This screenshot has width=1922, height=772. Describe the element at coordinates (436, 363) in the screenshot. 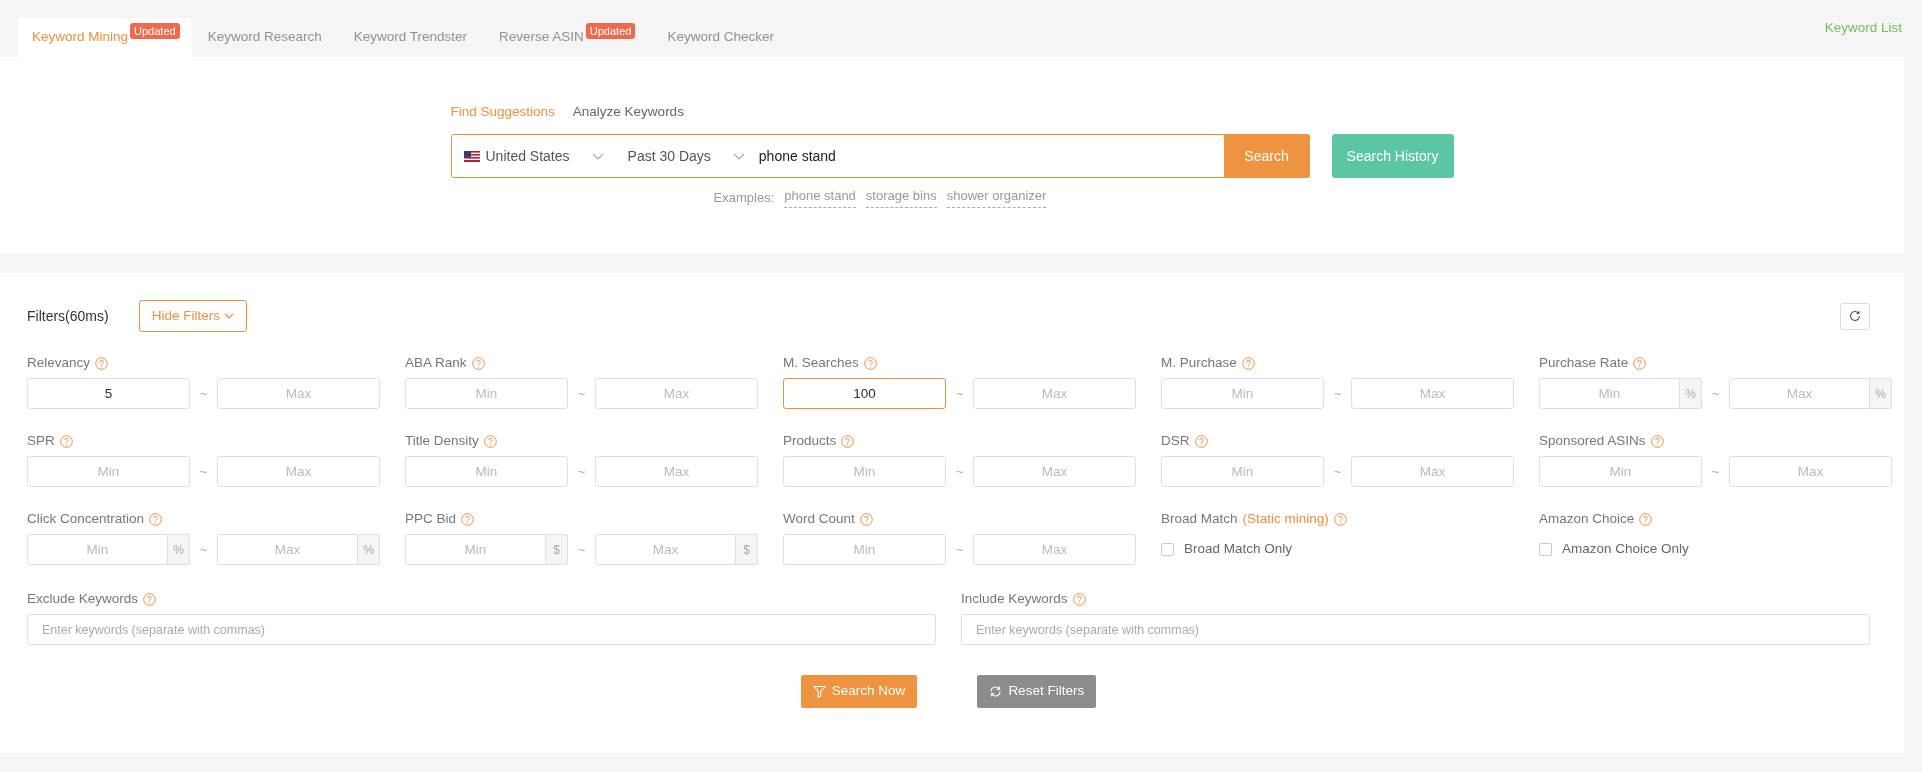

I see `filter-label: ABA Rank` at that location.